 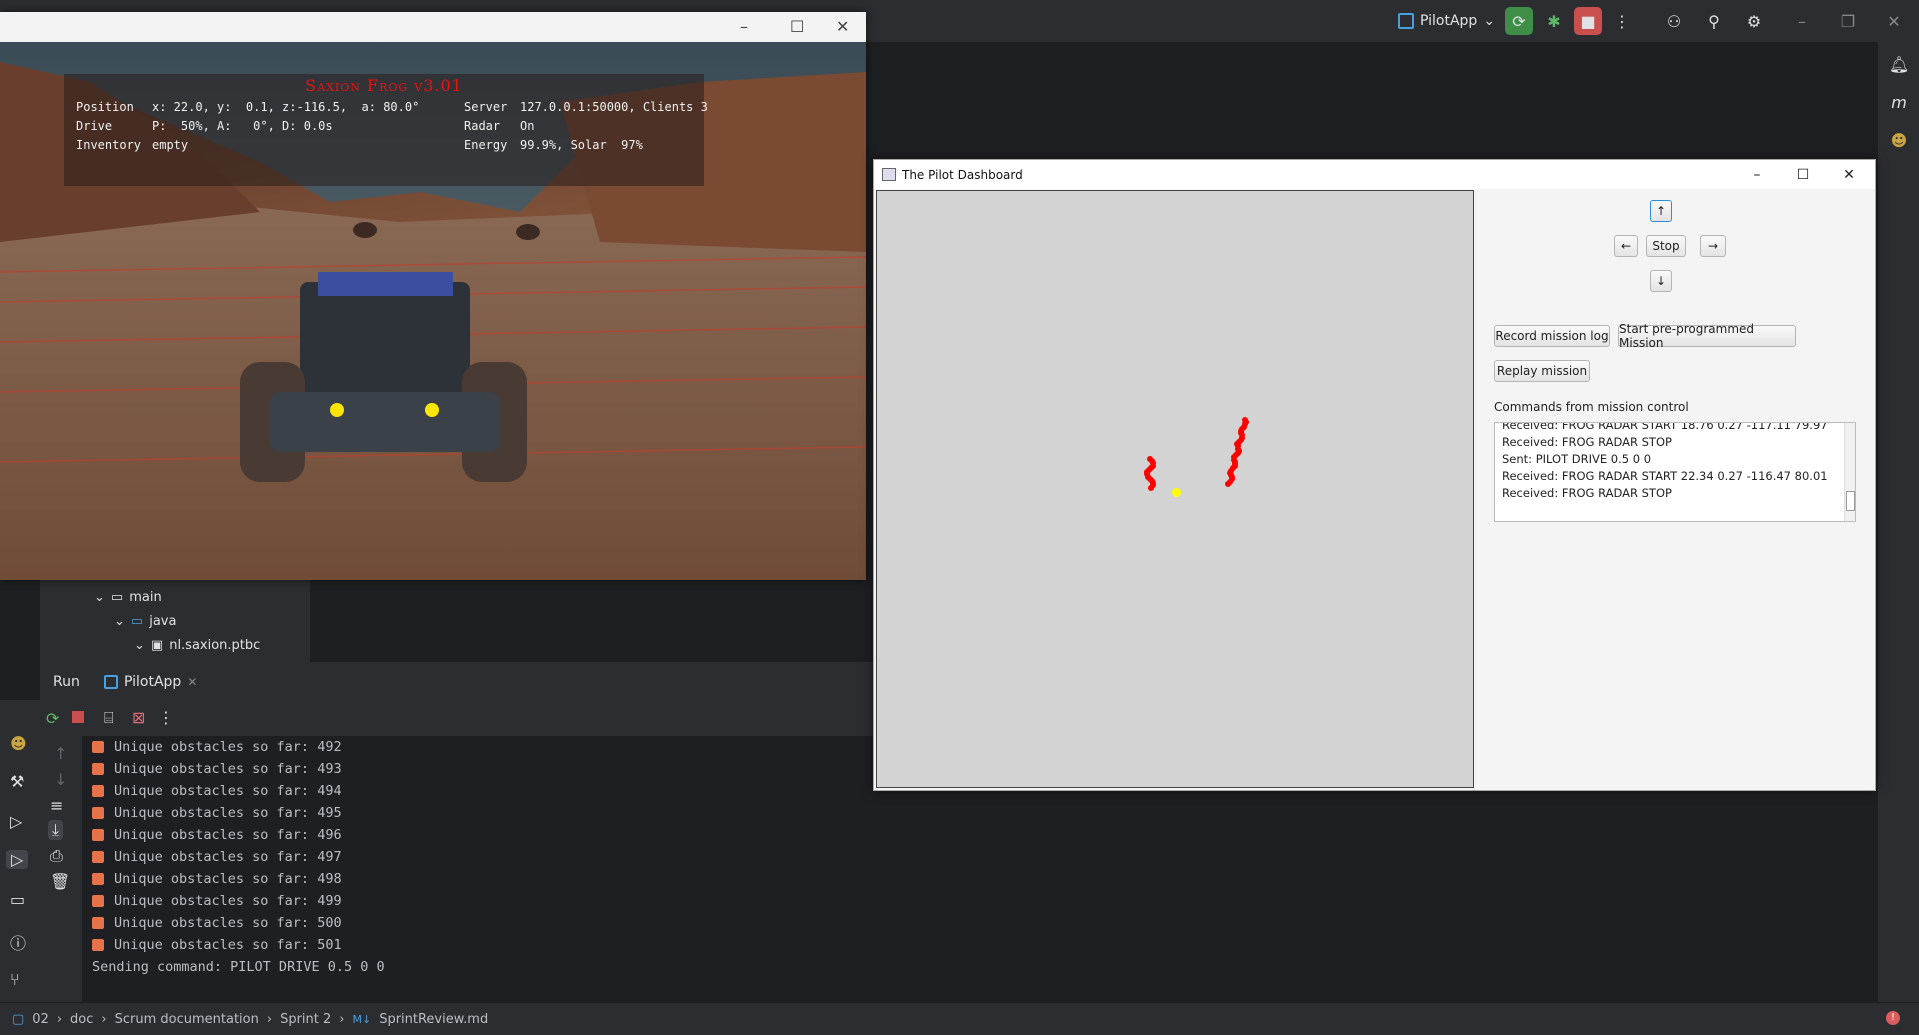 I want to click on game-titlebar: – ☐ ✕, so click(x=433, y=27).